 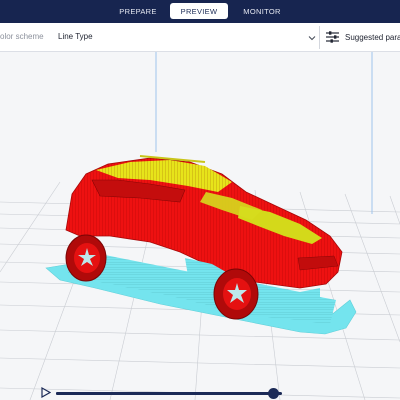 I want to click on play-icon, so click(x=45, y=392).